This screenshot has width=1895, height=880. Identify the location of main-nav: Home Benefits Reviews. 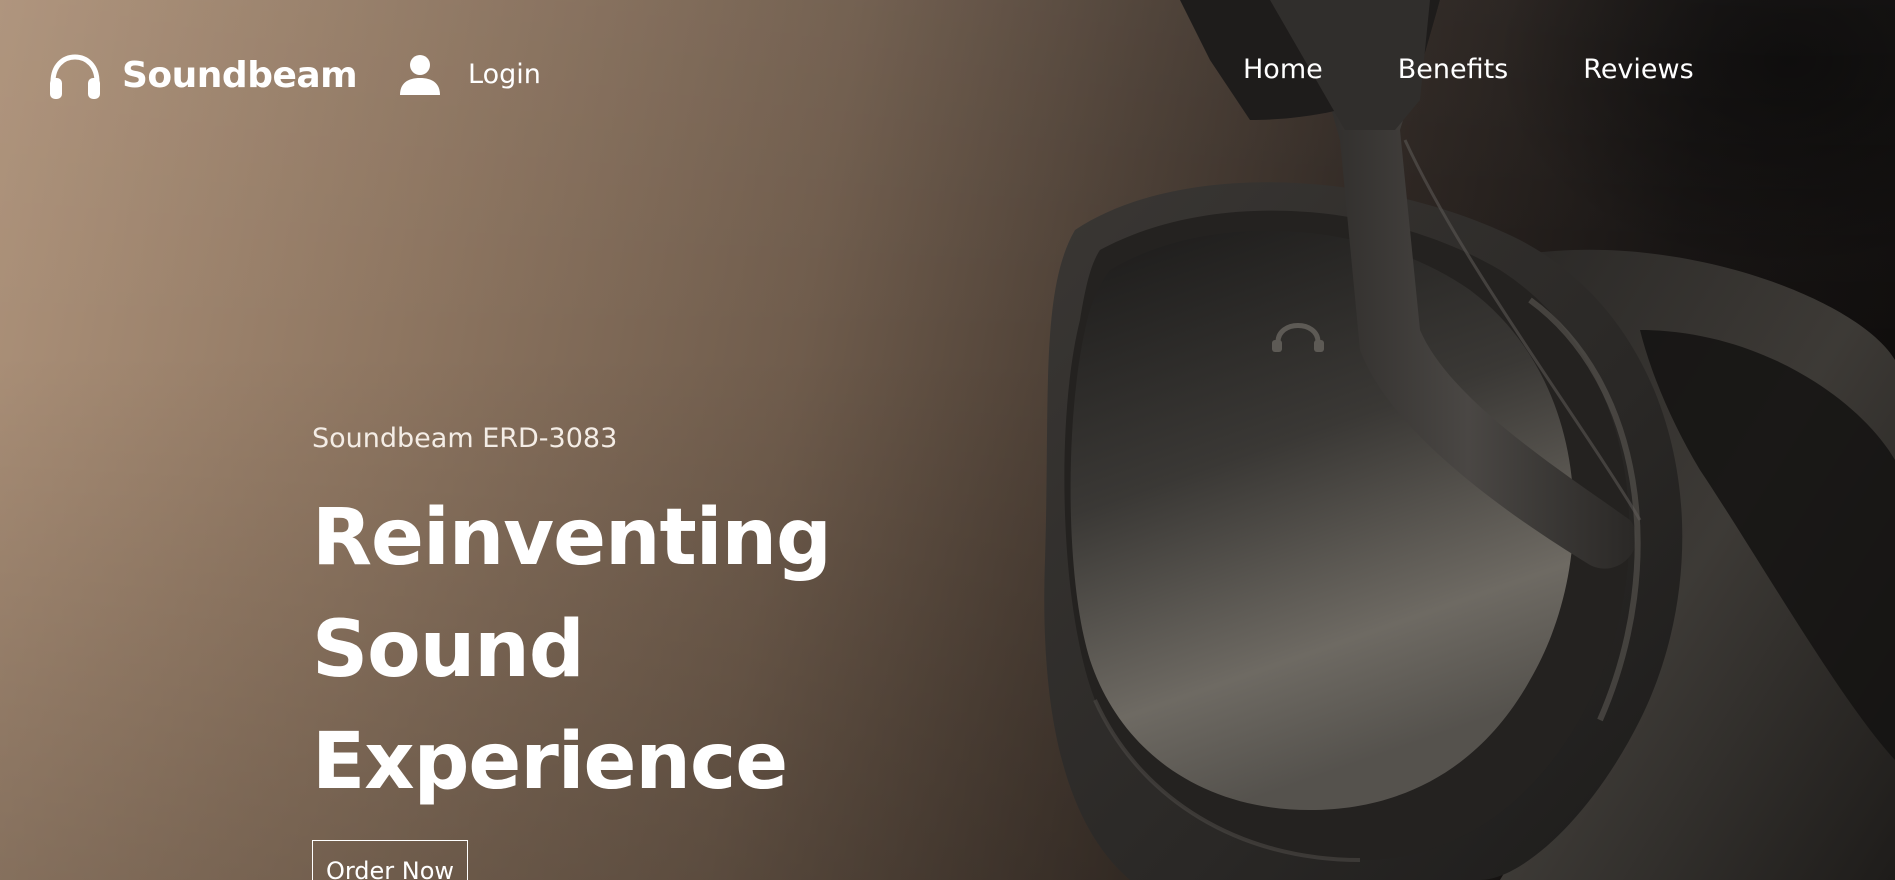
(1468, 70).